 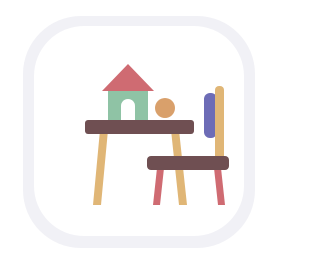 What do you see at coordinates (158, 186) in the screenshot?
I see `chair-leg-left` at bounding box center [158, 186].